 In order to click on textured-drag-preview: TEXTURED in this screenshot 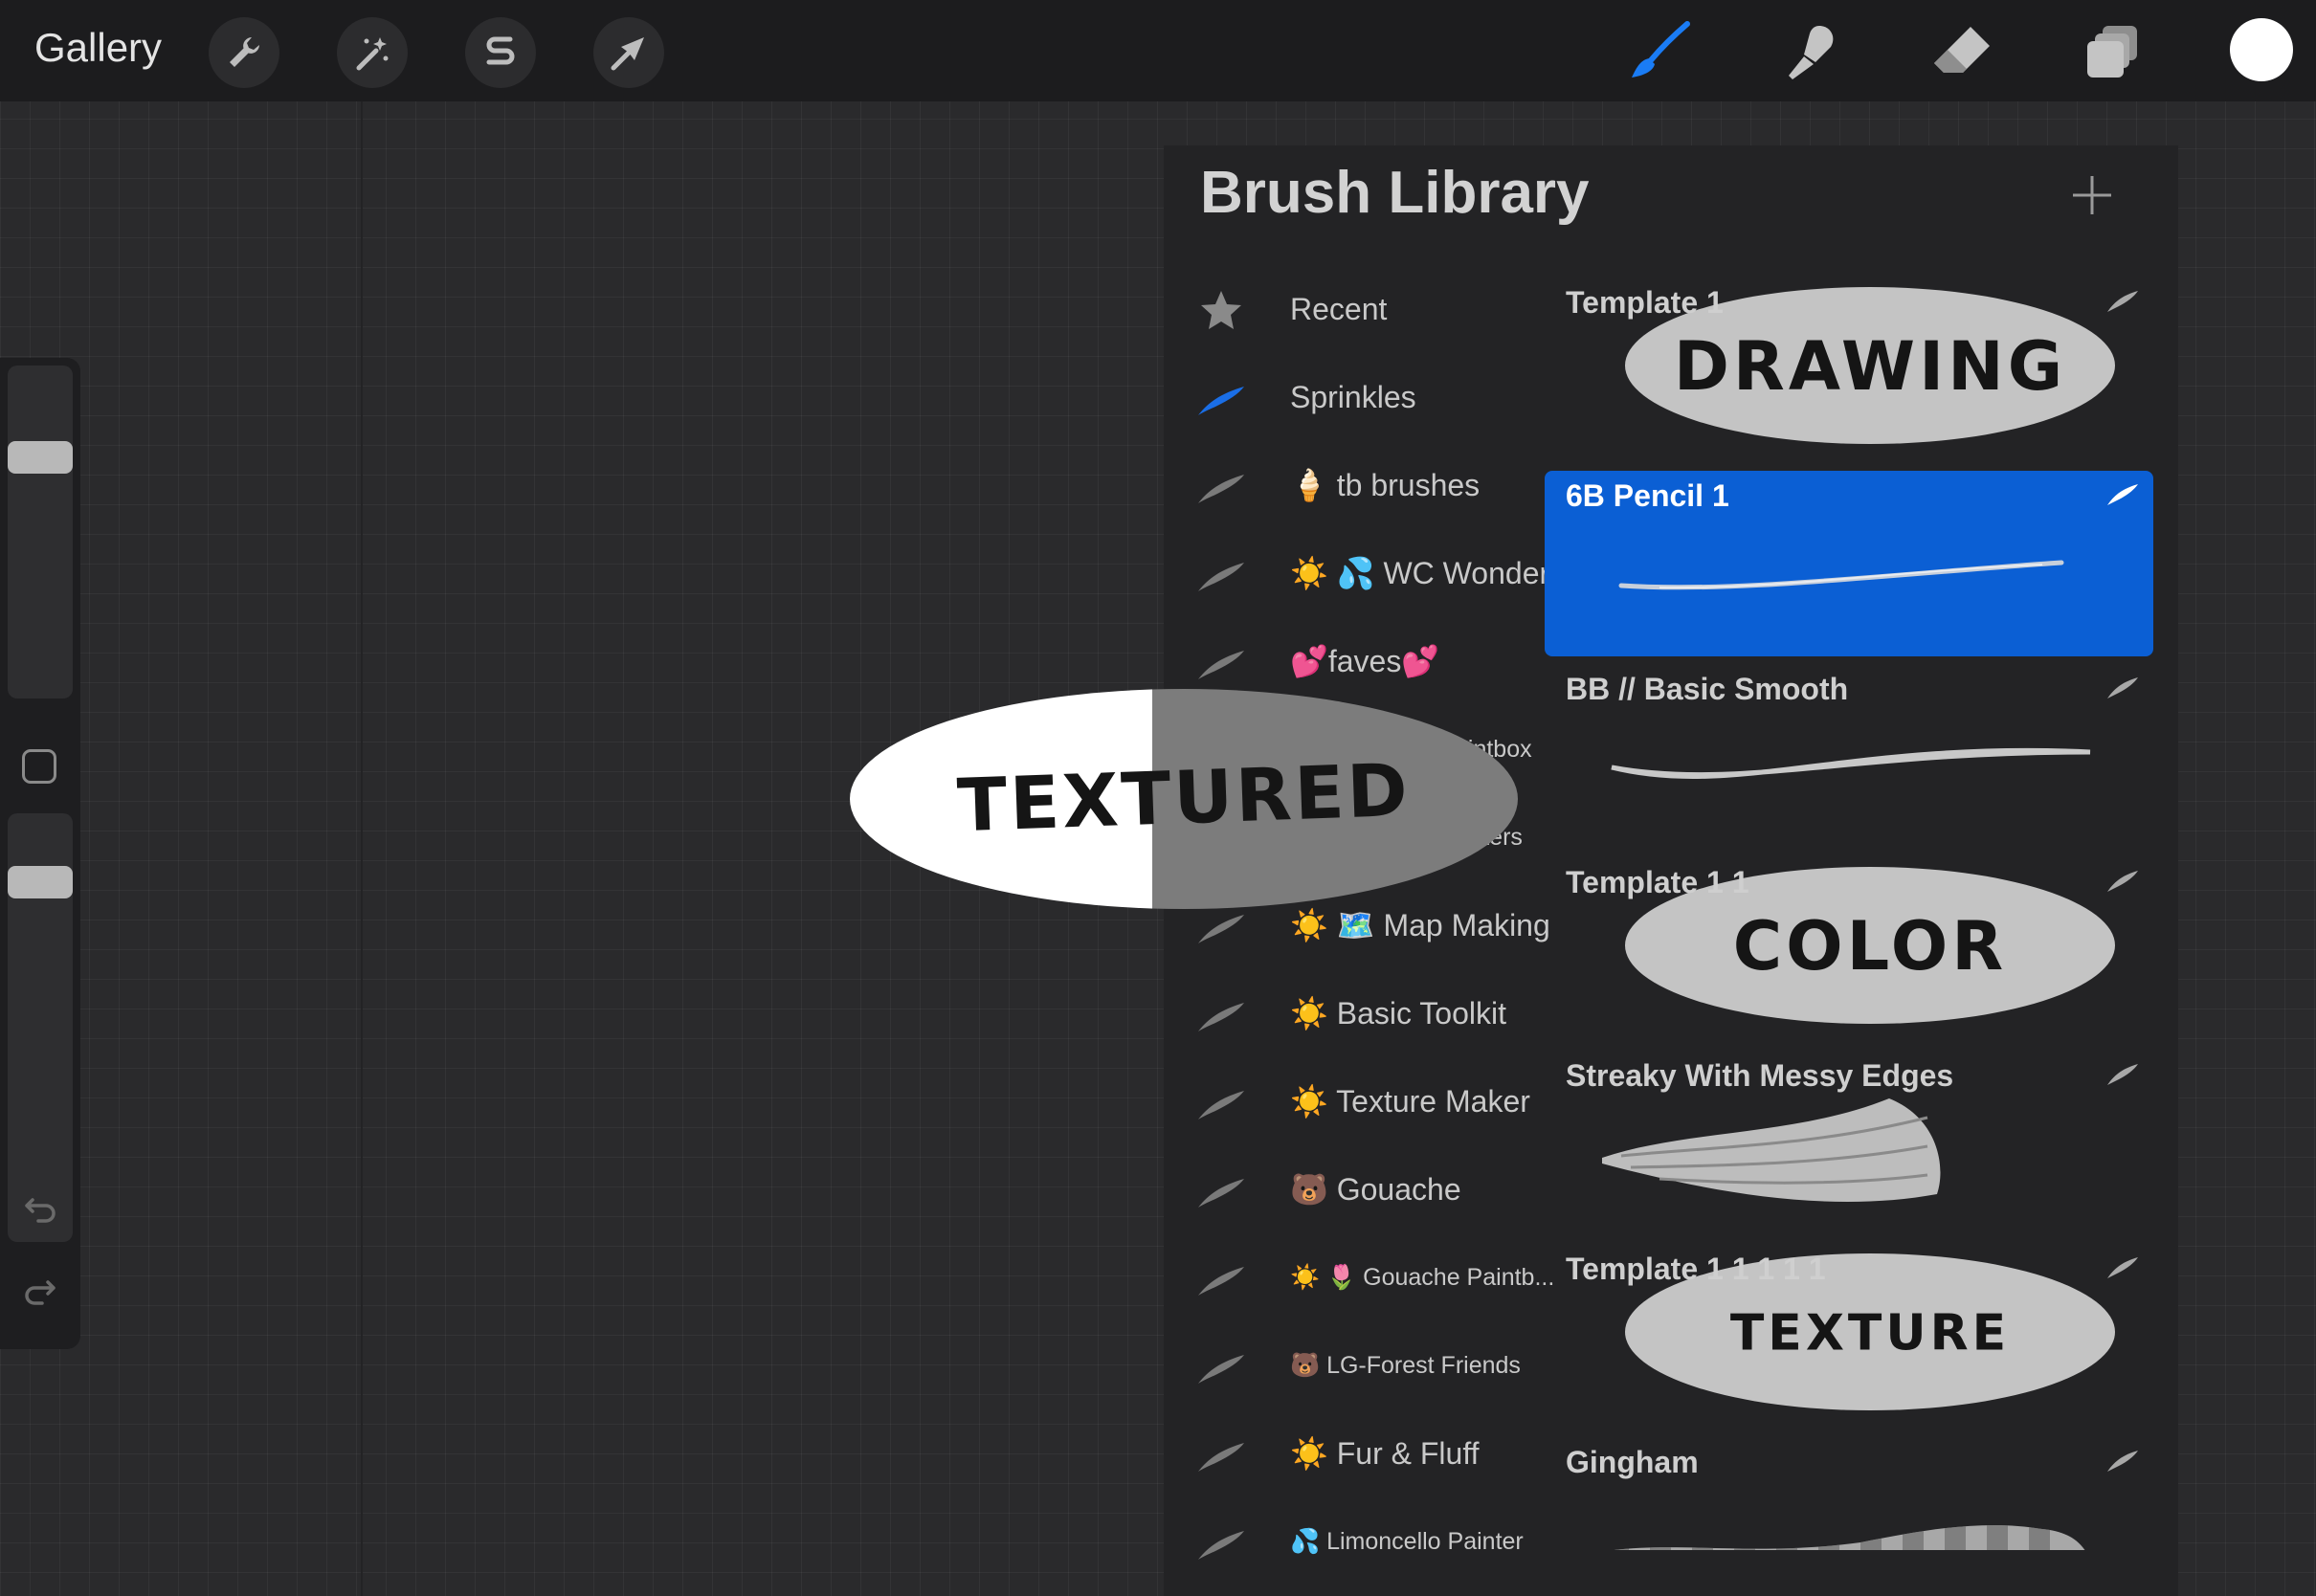, I will do `click(1184, 799)`.